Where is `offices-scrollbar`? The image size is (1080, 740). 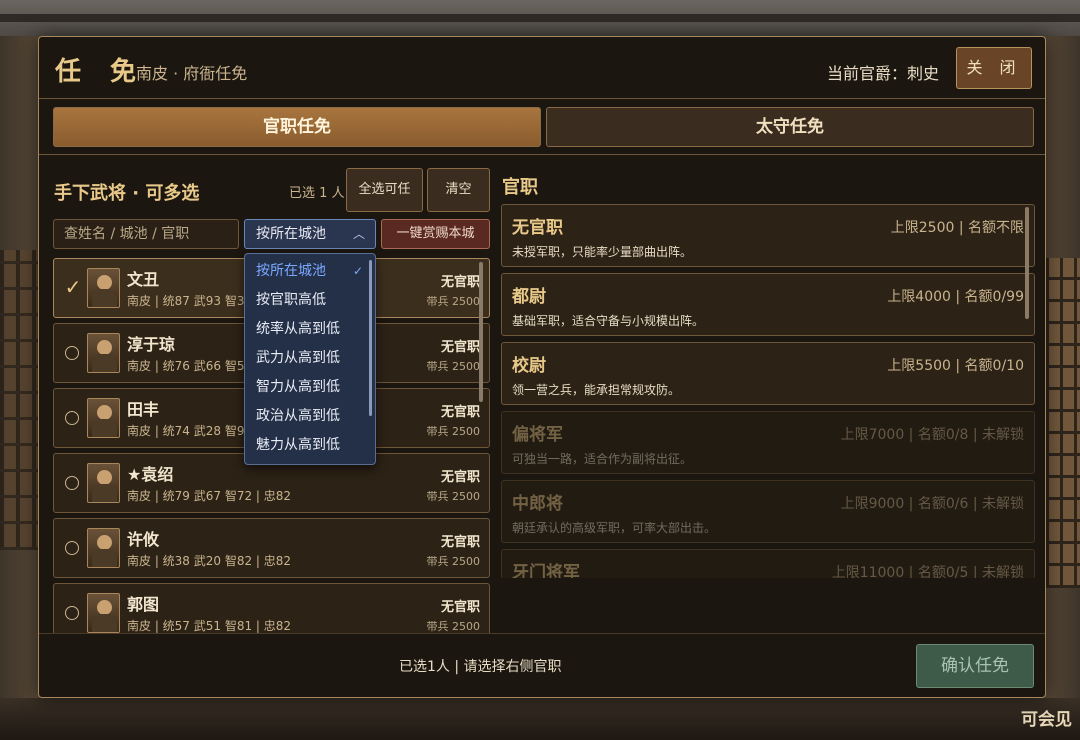
offices-scrollbar is located at coordinates (1027, 263).